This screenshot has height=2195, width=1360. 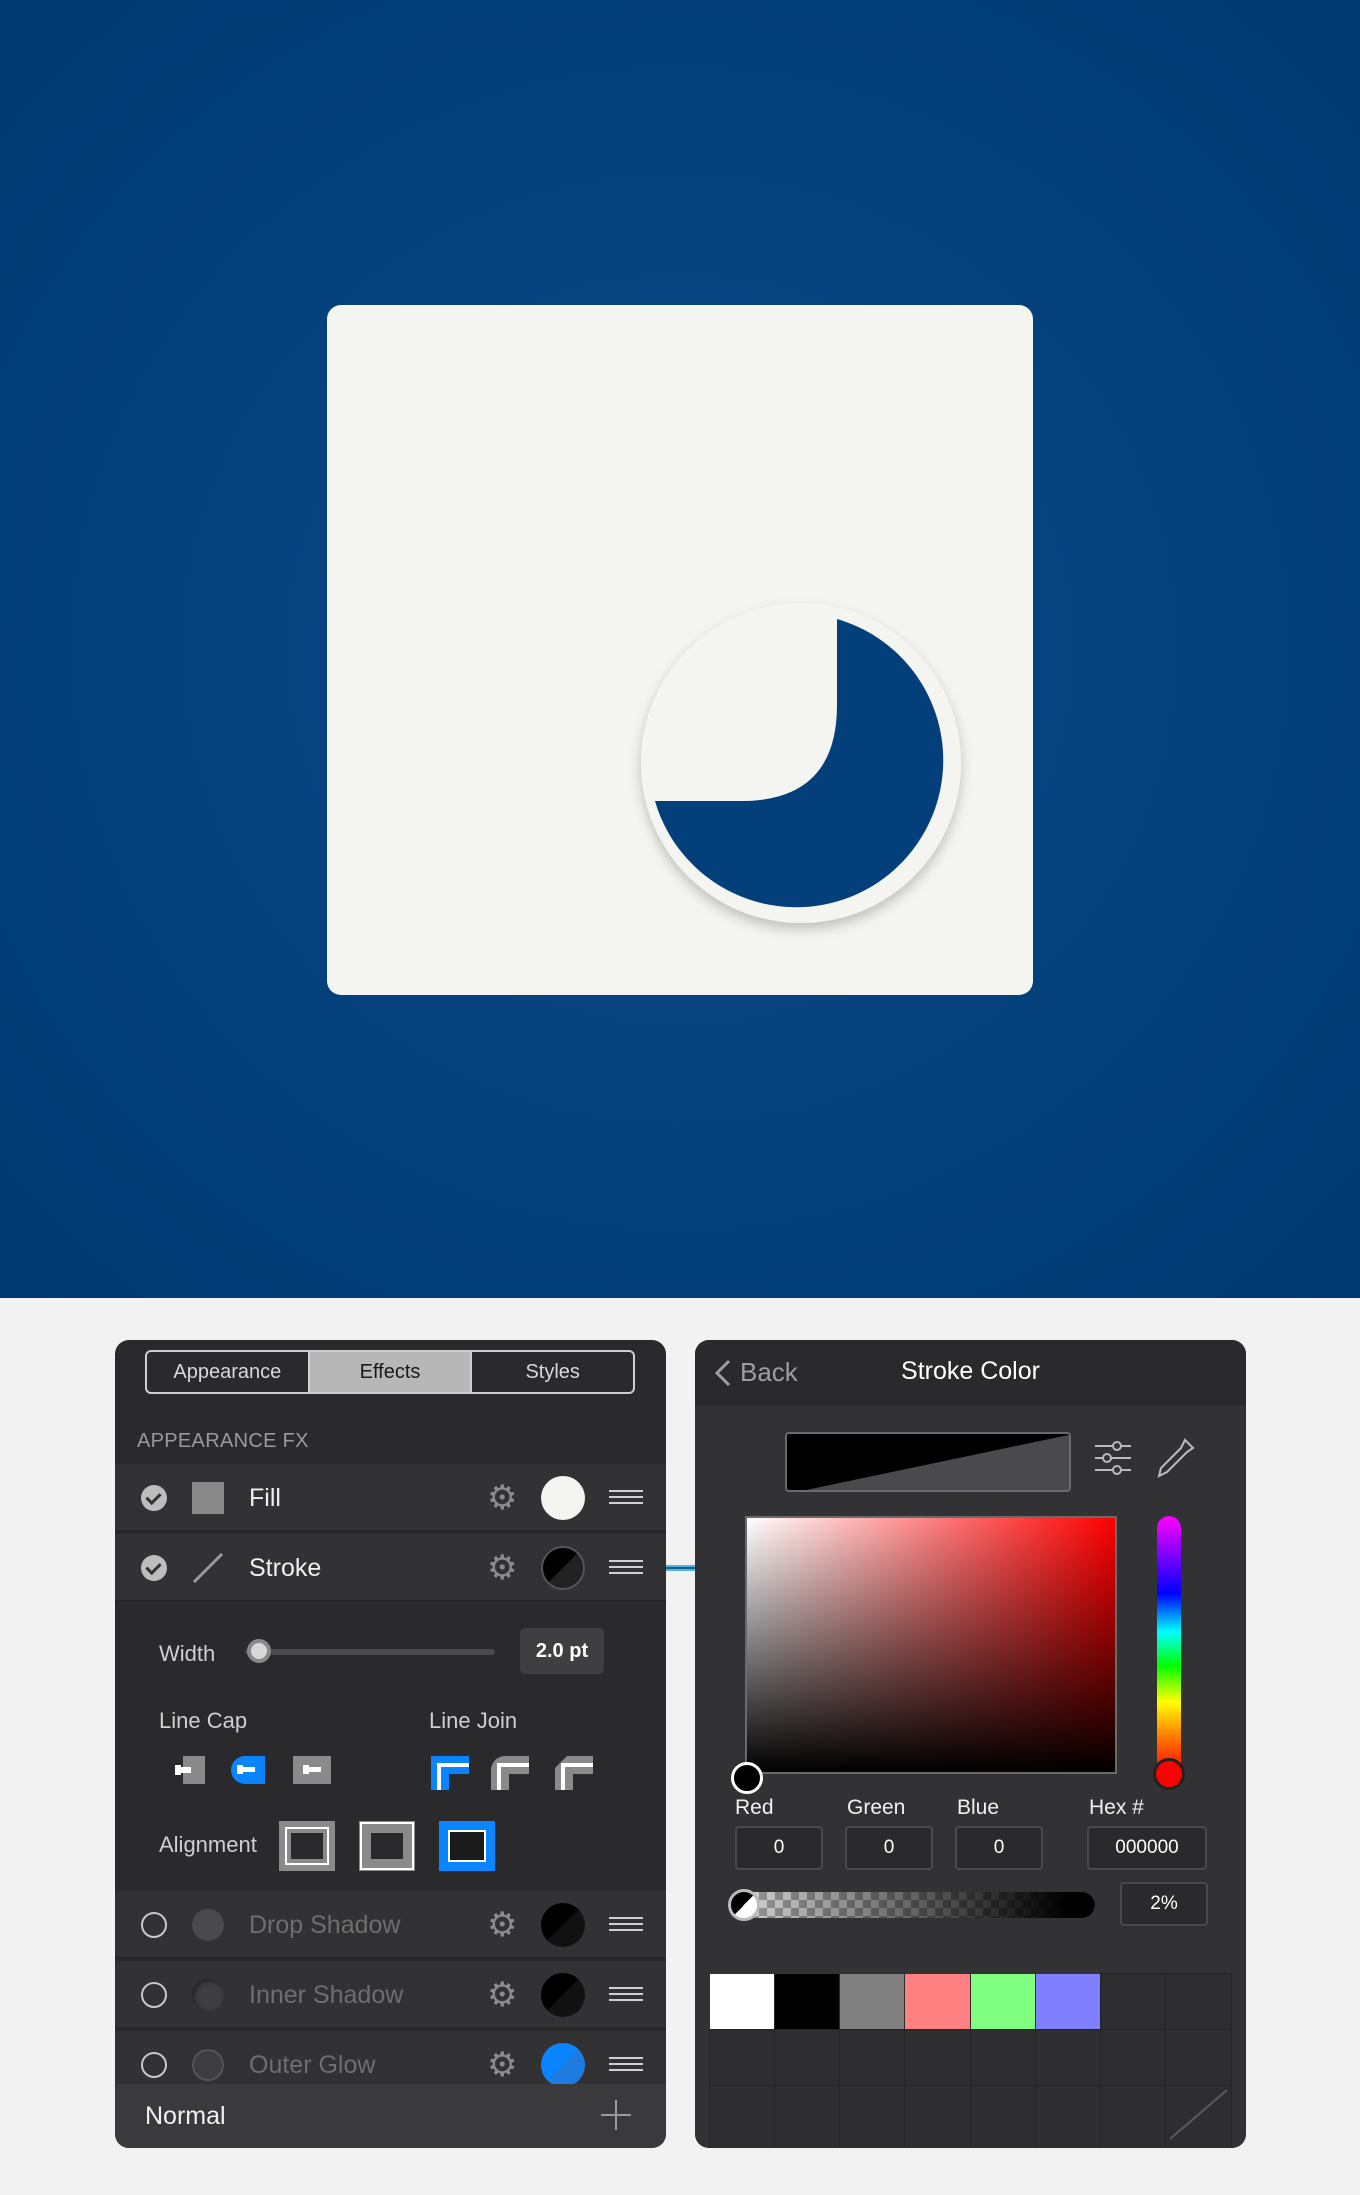 I want to click on round-join-icon, so click(x=510, y=1770).